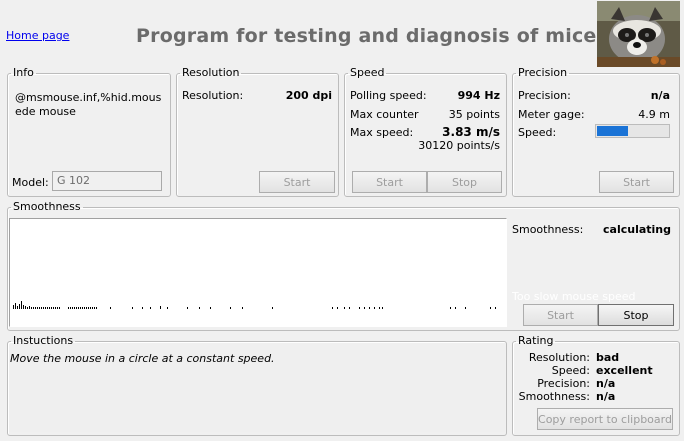 Image resolution: width=684 pixels, height=441 pixels. I want to click on instructions-legend: Instuctions, so click(43, 340).